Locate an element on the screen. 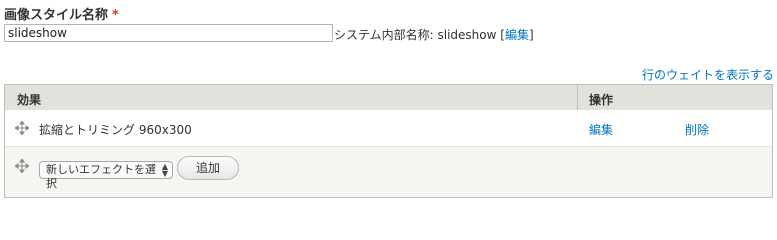  required-marker: * is located at coordinates (115, 15).